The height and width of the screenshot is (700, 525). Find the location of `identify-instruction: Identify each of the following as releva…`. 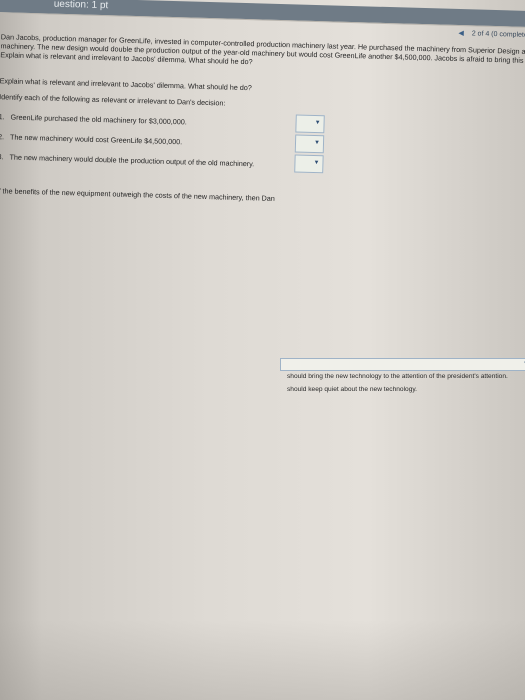

identify-instruction: Identify each of the following as releva… is located at coordinates (113, 100).